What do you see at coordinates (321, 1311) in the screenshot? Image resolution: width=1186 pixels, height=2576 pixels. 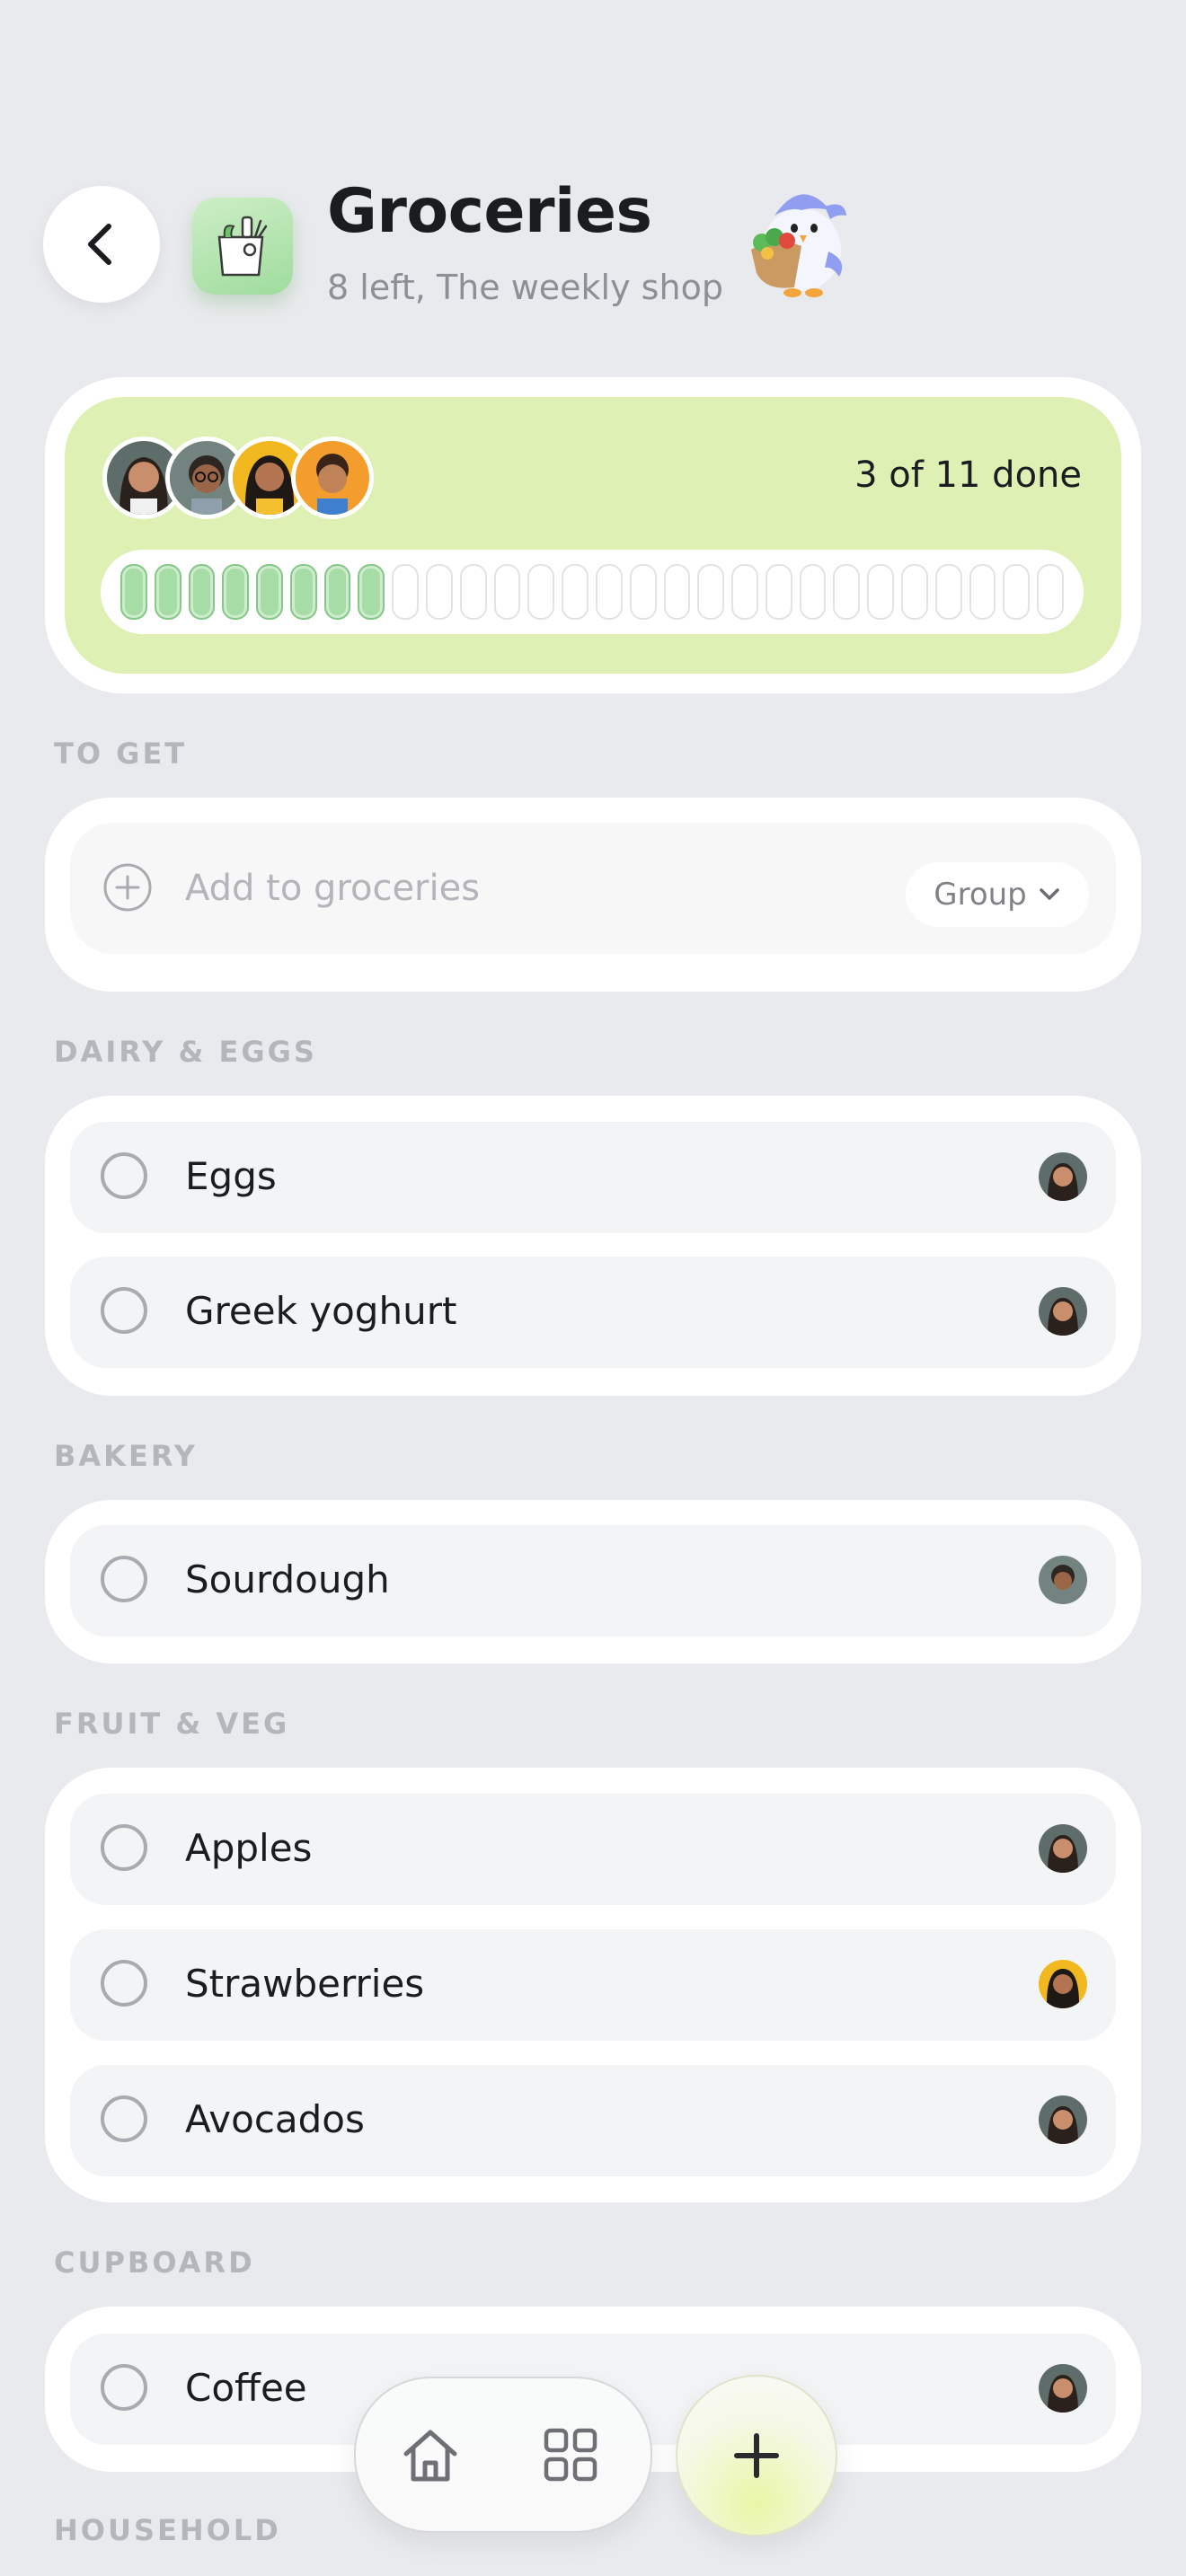 I see `item-label: Greek yoghurt` at bounding box center [321, 1311].